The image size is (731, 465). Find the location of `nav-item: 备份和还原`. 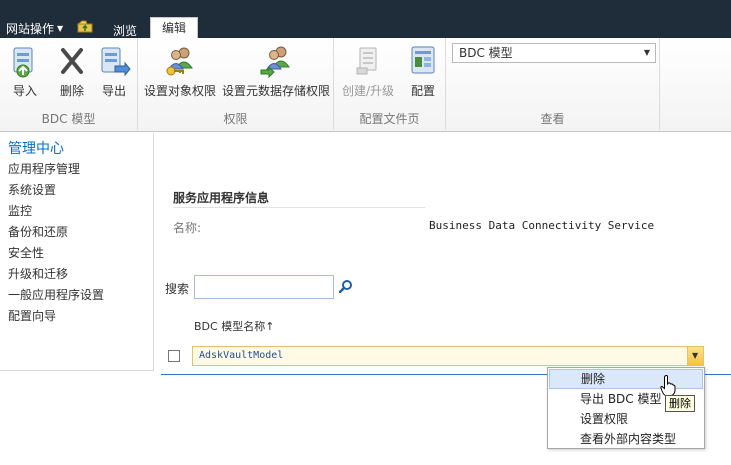

nav-item: 备份和还原 is located at coordinates (56, 233).